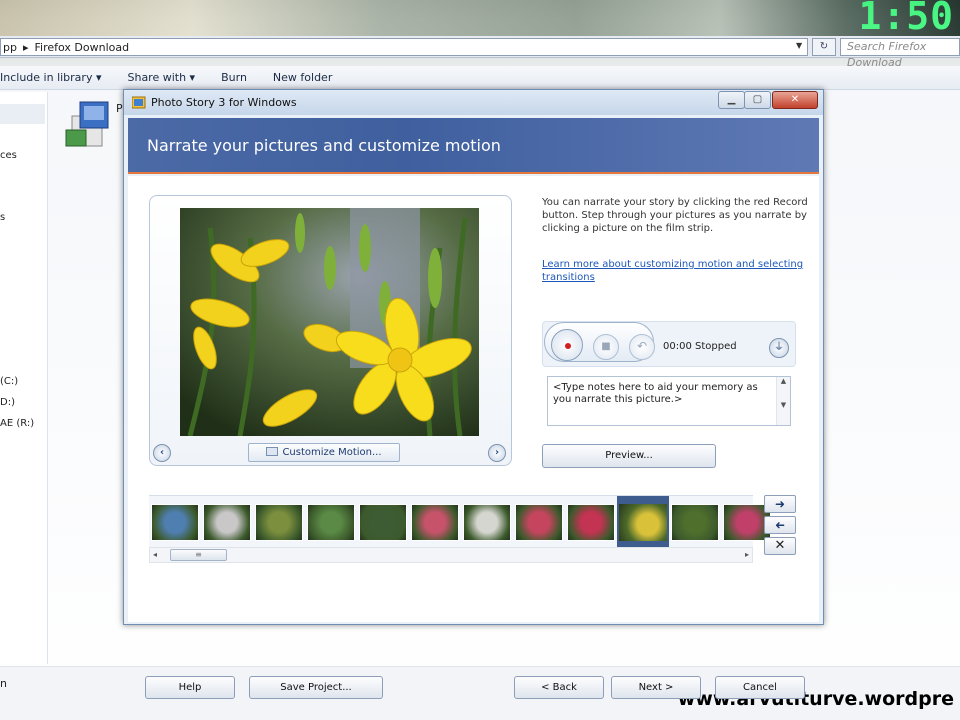  What do you see at coordinates (234, 77) in the screenshot?
I see `burn-button: Burn` at bounding box center [234, 77].